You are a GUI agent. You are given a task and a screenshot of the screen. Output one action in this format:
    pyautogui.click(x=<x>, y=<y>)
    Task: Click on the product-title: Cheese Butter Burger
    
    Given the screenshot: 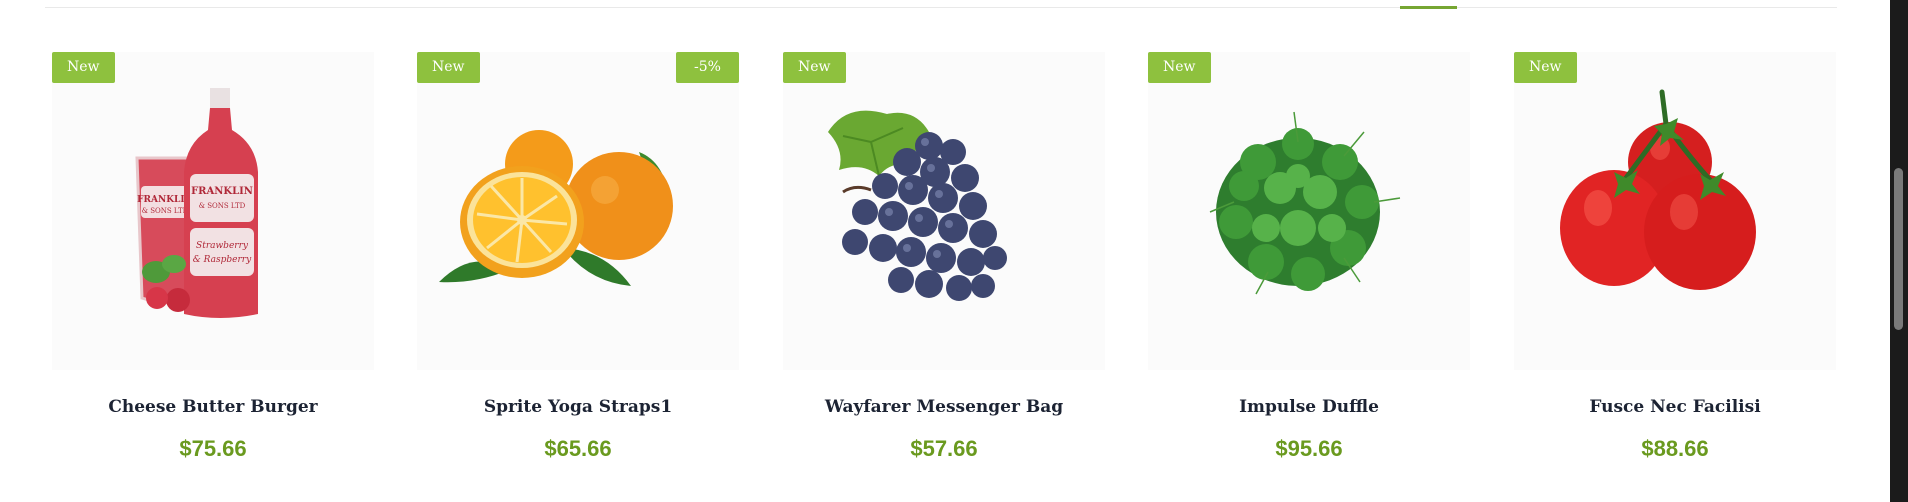 What is the action you would take?
    pyautogui.click(x=213, y=407)
    